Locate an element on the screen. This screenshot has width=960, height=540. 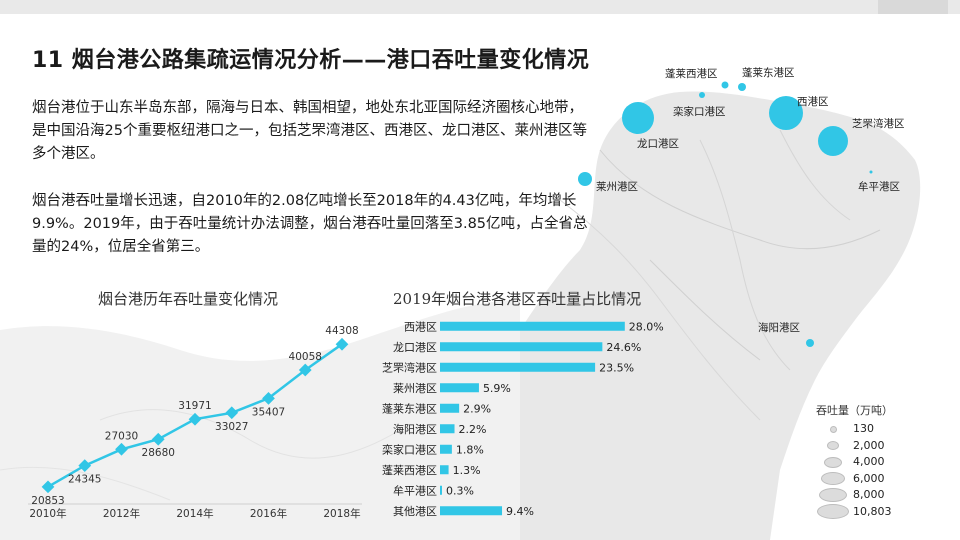
category-label: 莱州港区 is located at coordinates (415, 388).